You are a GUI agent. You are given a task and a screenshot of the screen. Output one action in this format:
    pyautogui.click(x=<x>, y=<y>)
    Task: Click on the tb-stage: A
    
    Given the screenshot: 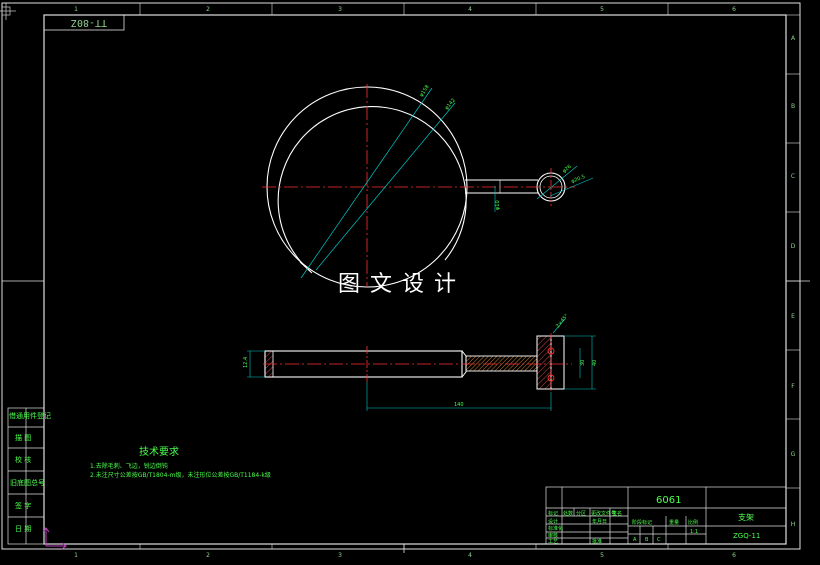 What is the action you would take?
    pyautogui.click(x=635, y=540)
    